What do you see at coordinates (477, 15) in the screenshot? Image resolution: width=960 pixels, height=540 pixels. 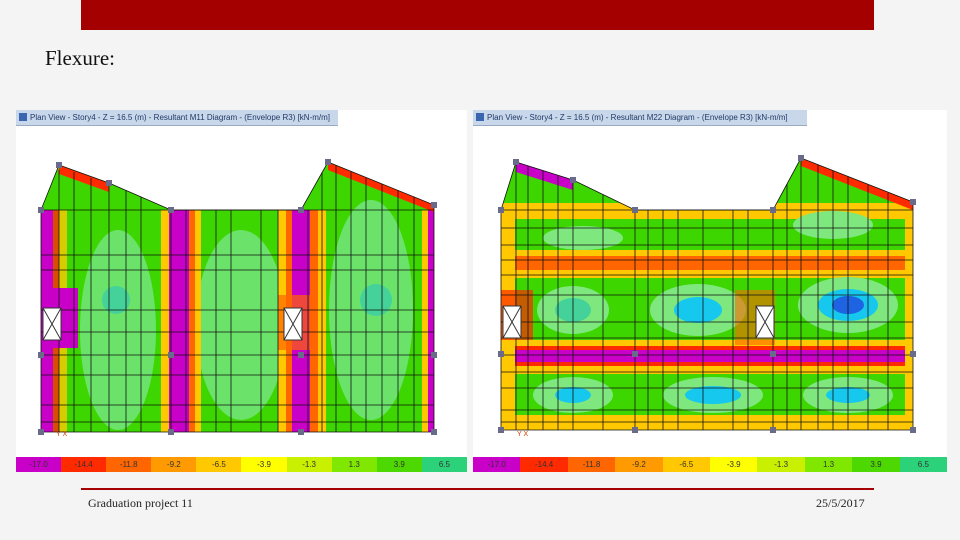 I see `title-accent-bar` at bounding box center [477, 15].